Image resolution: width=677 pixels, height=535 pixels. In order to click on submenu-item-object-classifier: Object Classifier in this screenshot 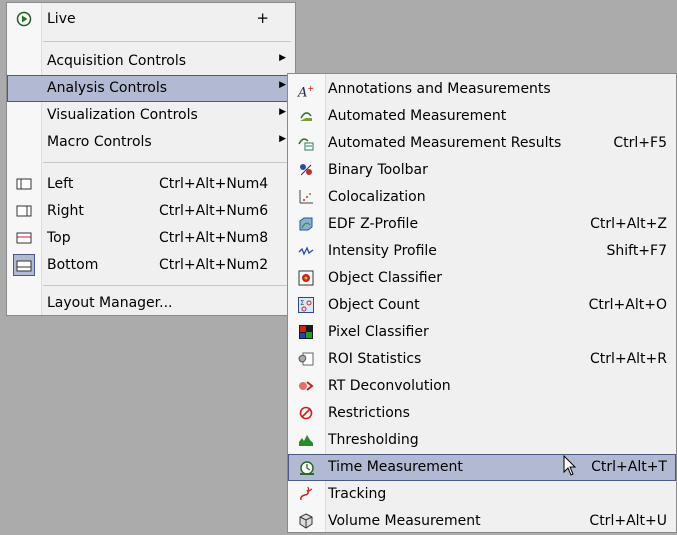, I will do `click(482, 278)`.